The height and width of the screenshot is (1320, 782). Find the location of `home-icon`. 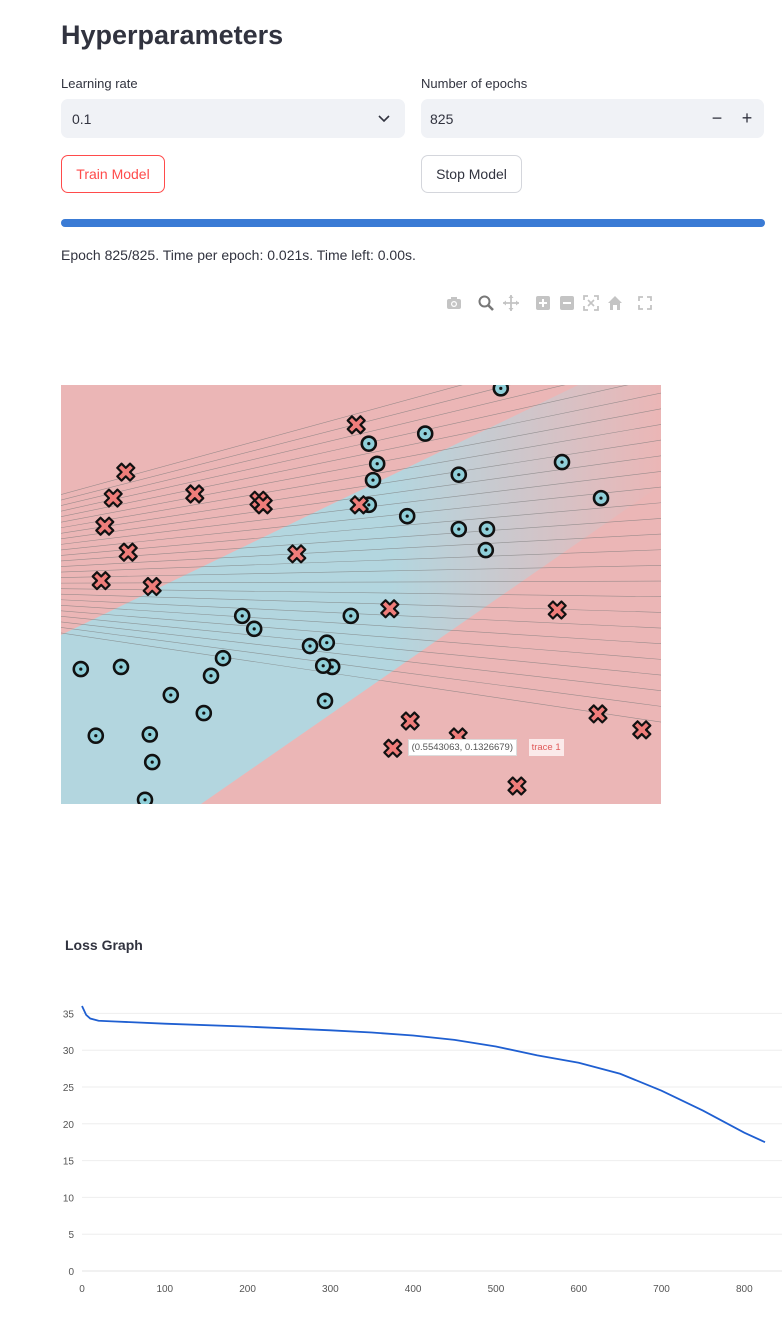

home-icon is located at coordinates (615, 303).